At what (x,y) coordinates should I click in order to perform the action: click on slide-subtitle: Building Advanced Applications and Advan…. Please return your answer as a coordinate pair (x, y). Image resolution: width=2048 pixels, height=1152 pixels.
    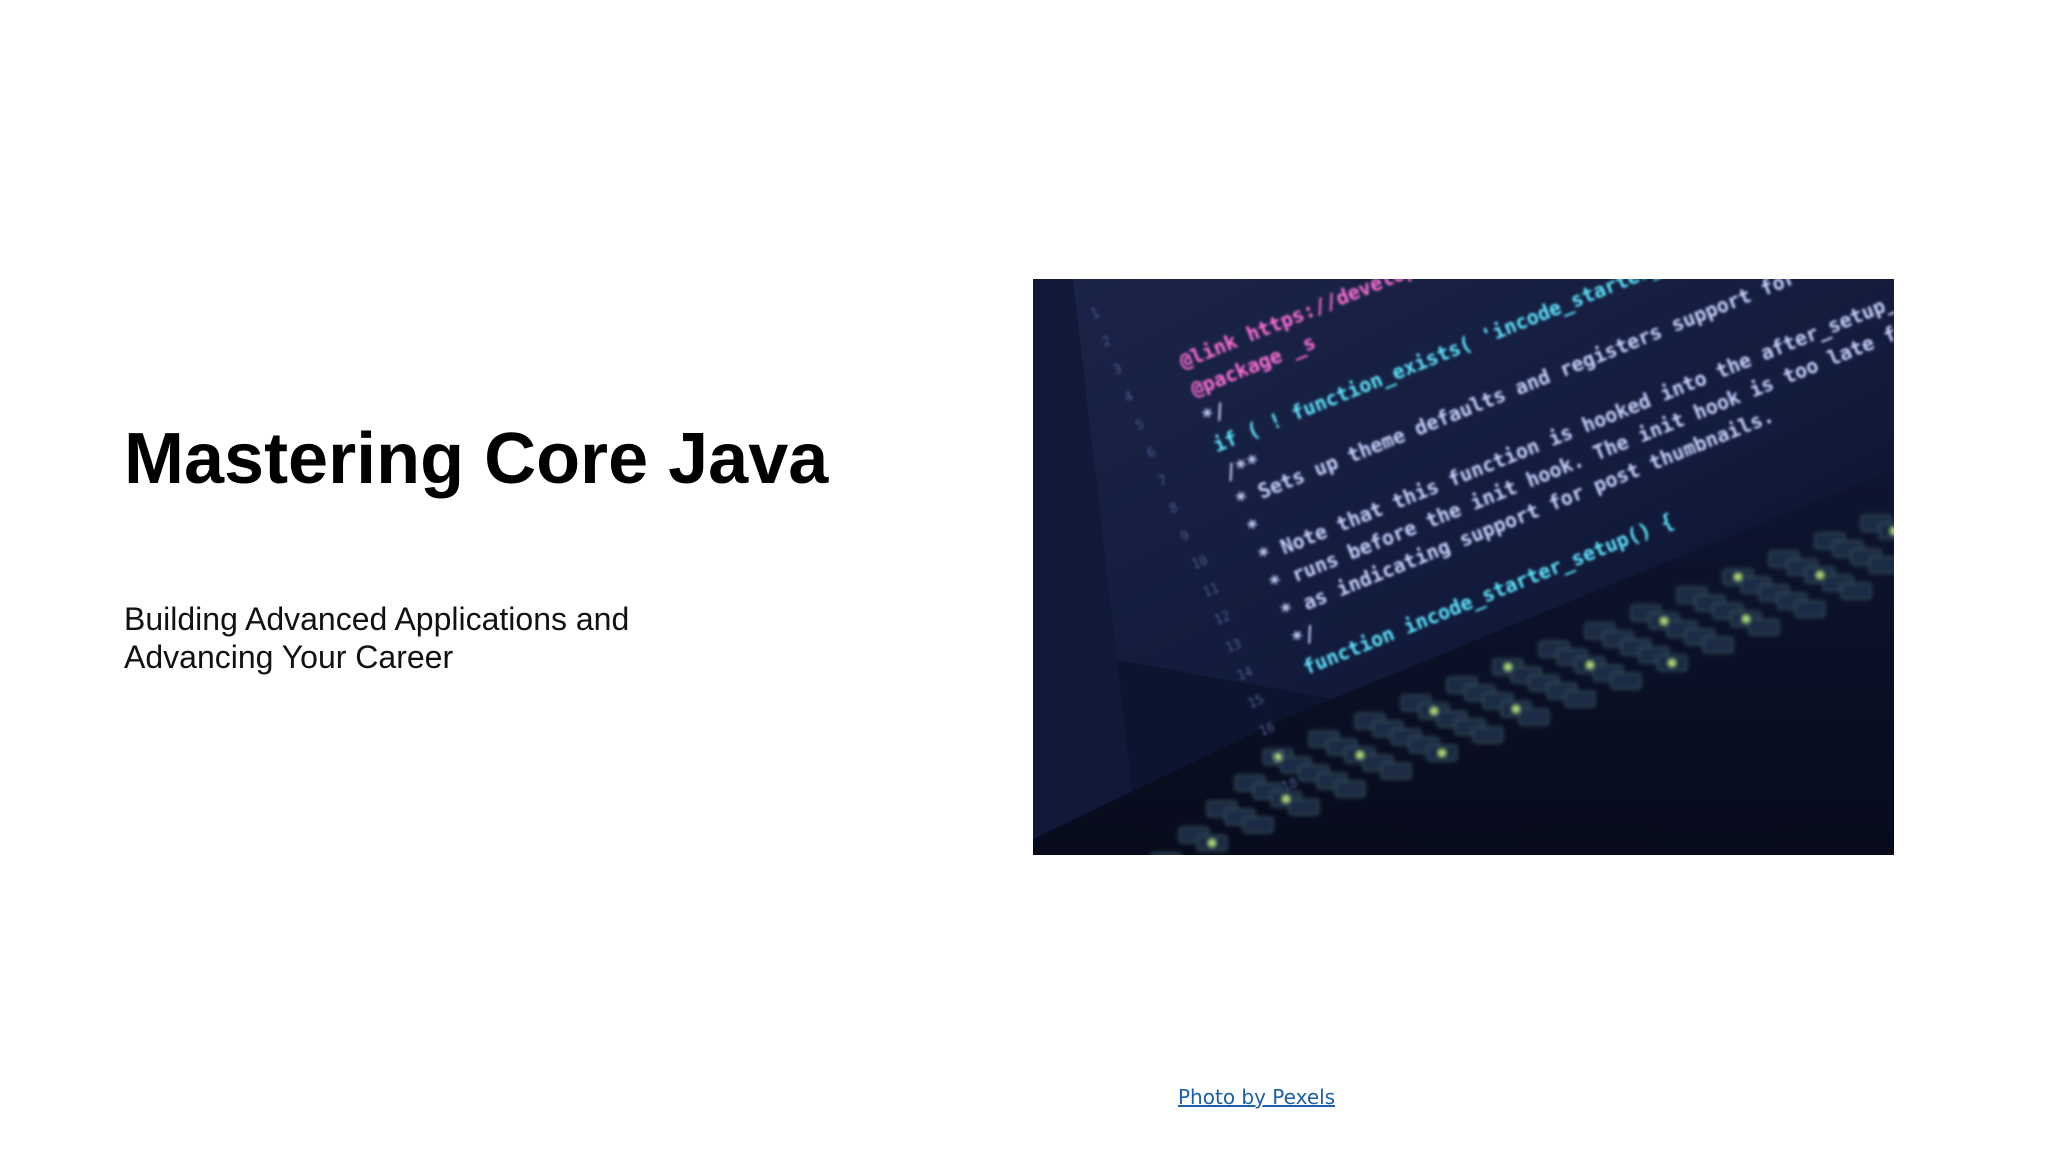
    Looking at the image, I should click on (377, 638).